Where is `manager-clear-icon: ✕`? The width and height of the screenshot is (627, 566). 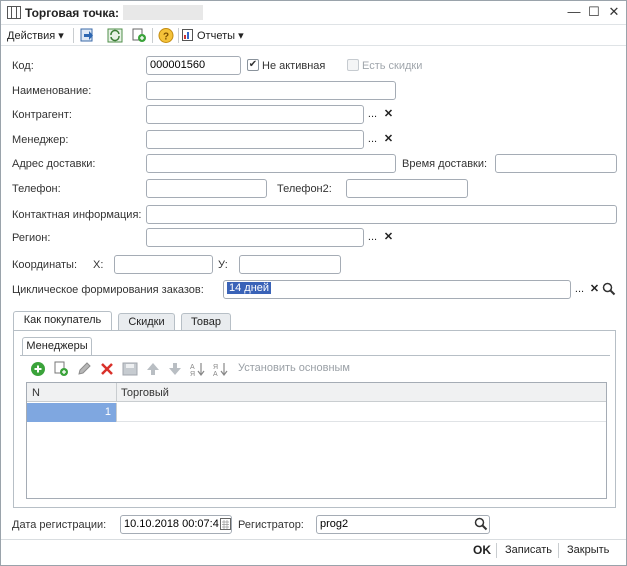 manager-clear-icon: ✕ is located at coordinates (388, 139).